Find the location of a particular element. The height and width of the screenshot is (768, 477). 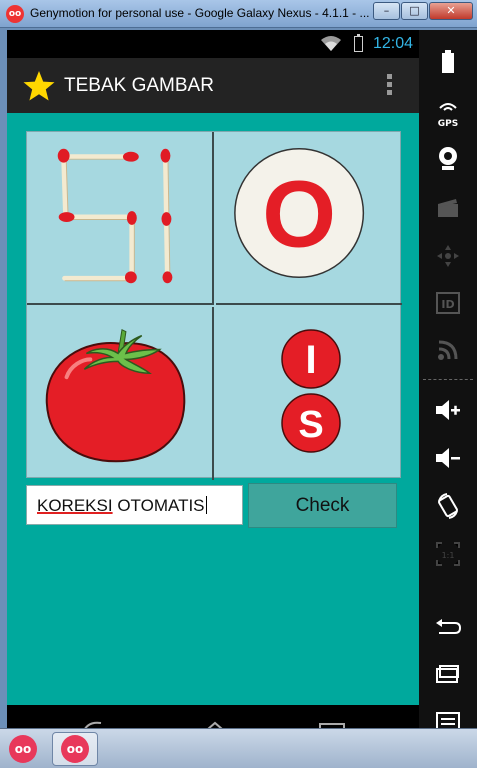

tomato-image is located at coordinates (115, 395).